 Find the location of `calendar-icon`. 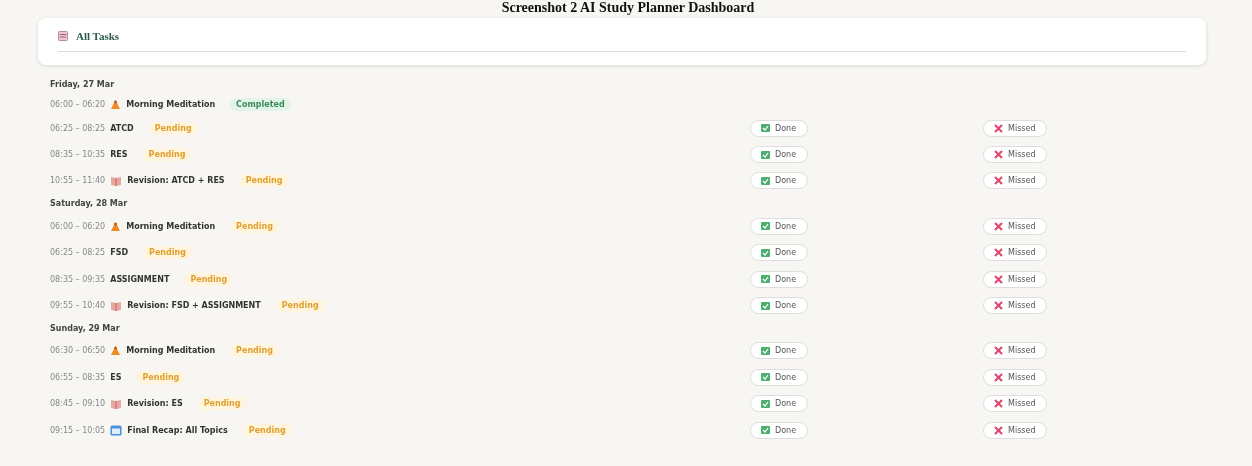

calendar-icon is located at coordinates (116, 430).